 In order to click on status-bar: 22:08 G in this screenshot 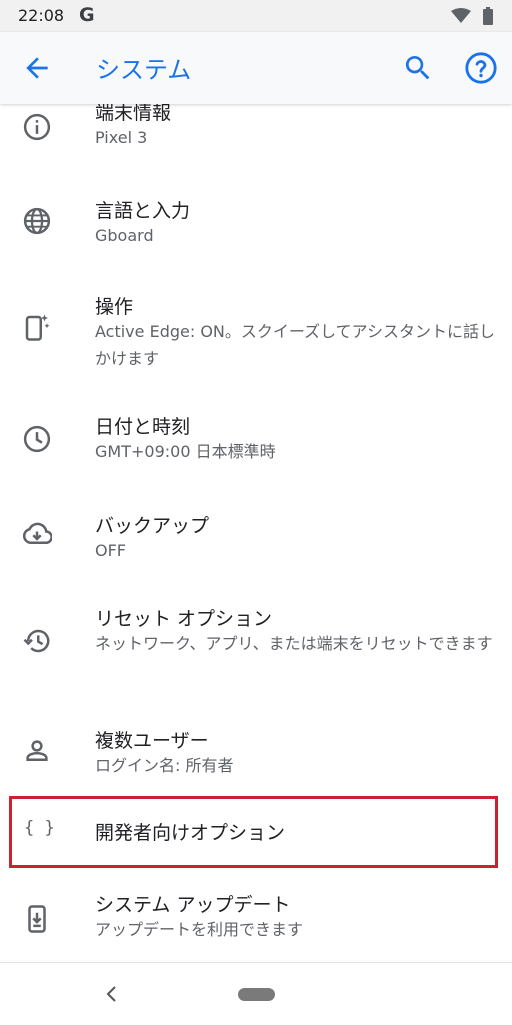, I will do `click(256, 16)`.